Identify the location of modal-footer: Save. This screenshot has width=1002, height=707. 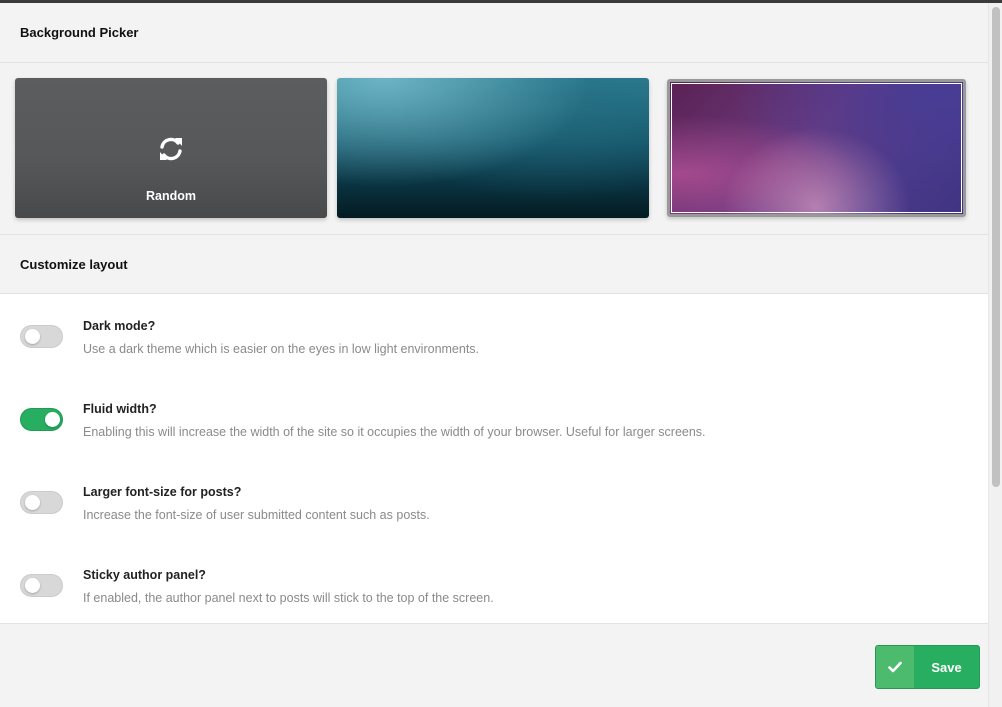
(494, 665).